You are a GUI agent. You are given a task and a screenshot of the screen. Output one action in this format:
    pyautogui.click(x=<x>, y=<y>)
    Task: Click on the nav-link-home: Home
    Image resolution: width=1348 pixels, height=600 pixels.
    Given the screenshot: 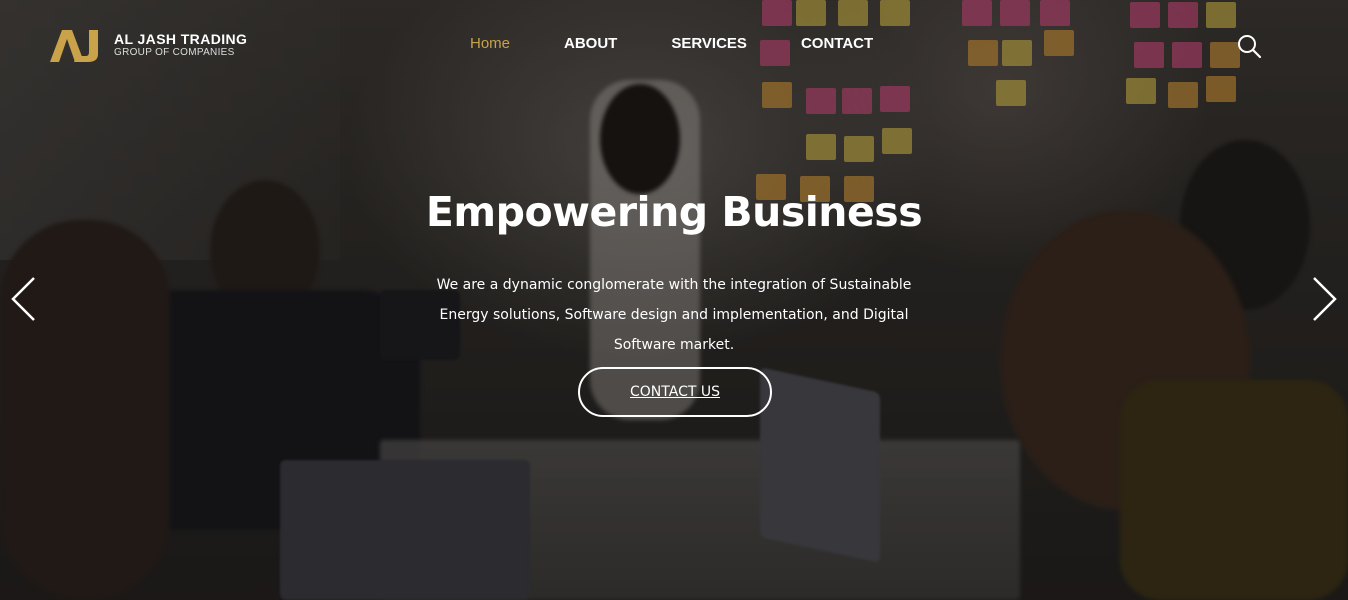 What is the action you would take?
    pyautogui.click(x=490, y=43)
    